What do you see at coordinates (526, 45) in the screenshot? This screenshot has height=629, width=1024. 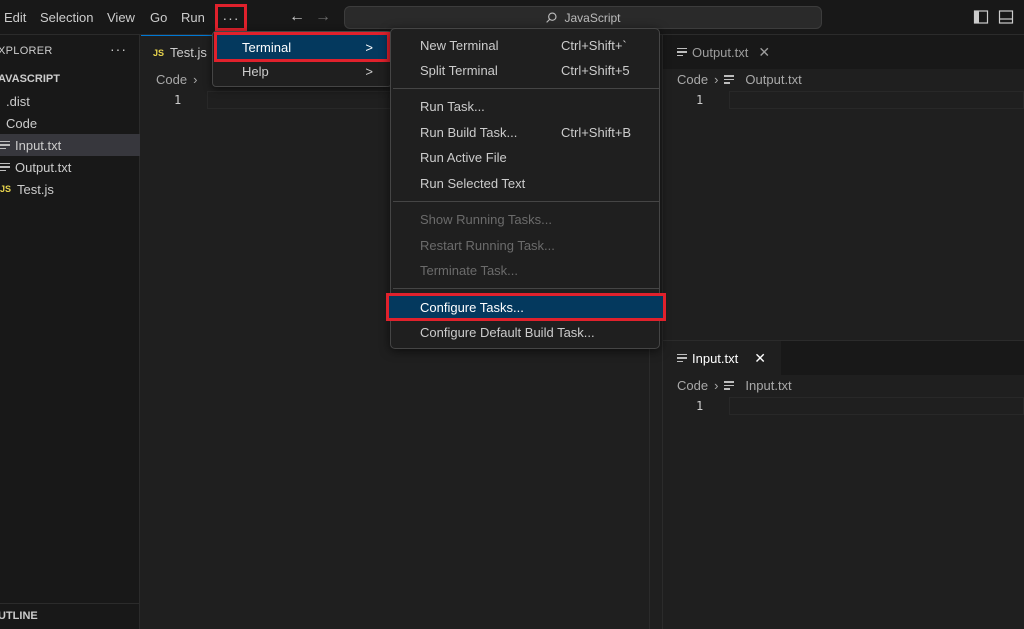 I see `menu-item-new-terminal: New Terminal Ctrl+Shift+`` at bounding box center [526, 45].